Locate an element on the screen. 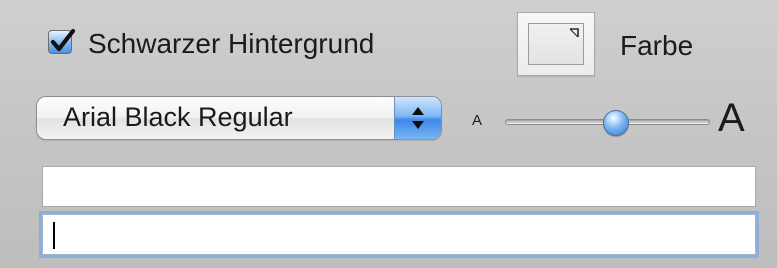 Image resolution: width=777 pixels, height=268 pixels. color-swatch is located at coordinates (556, 44).